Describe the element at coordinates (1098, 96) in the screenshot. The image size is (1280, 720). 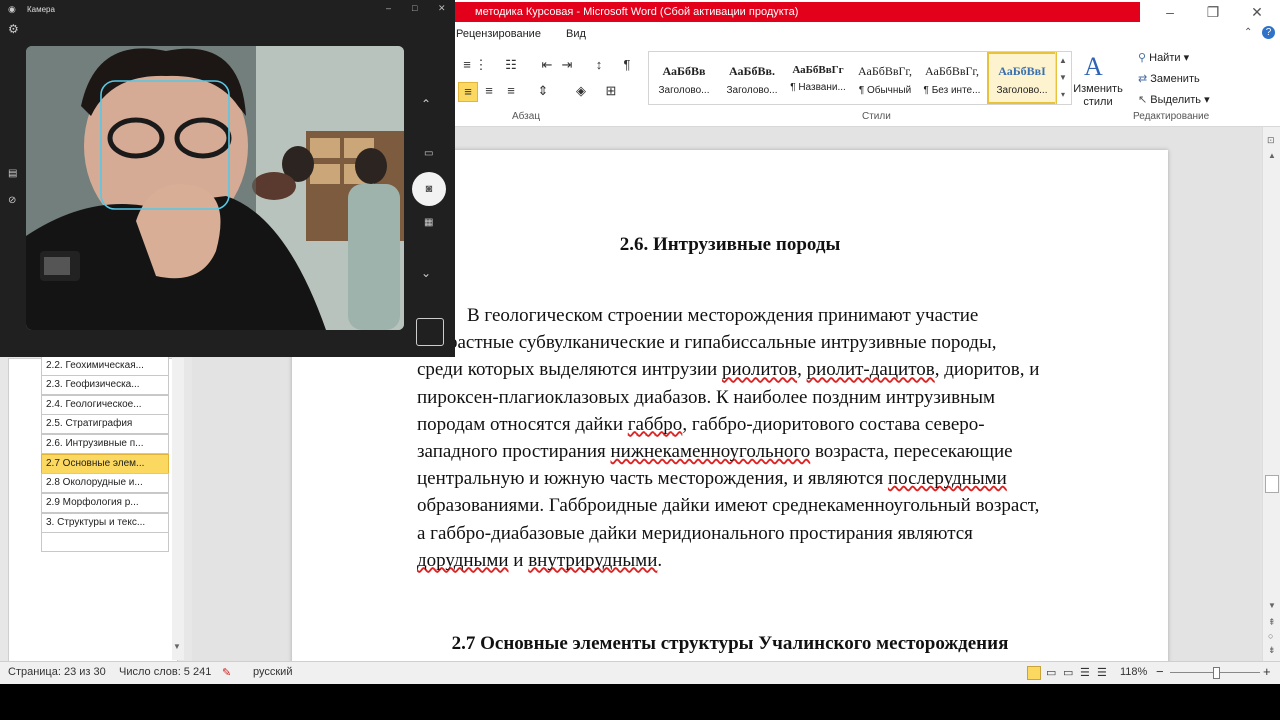
I see `change-styles-button: Изменить стили` at that location.